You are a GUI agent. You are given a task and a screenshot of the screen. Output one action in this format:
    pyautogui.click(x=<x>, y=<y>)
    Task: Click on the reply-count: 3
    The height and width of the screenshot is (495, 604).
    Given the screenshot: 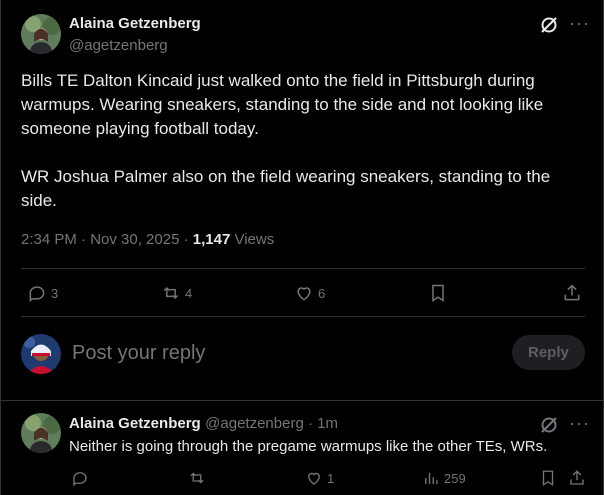 What is the action you would take?
    pyautogui.click(x=55, y=293)
    